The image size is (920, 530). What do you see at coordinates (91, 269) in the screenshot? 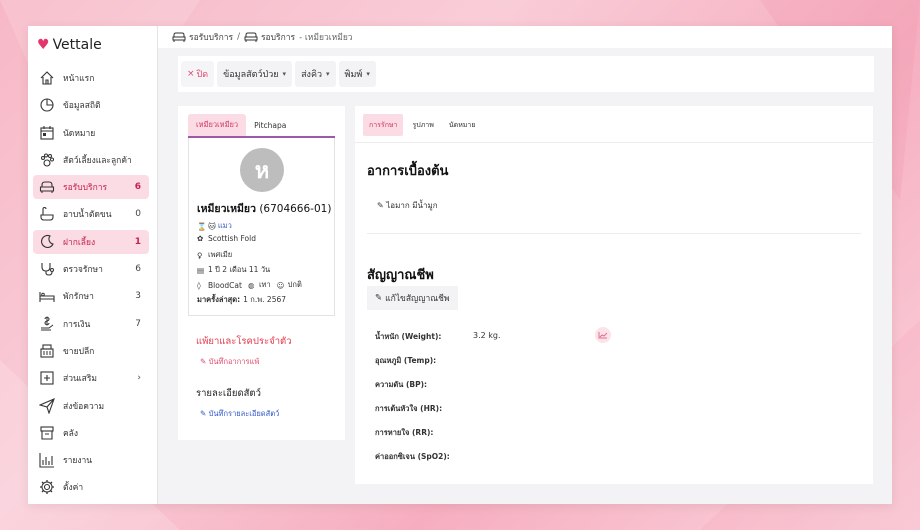
I see `sidebar-item-7: ตรวจรักษา 6` at bounding box center [91, 269].